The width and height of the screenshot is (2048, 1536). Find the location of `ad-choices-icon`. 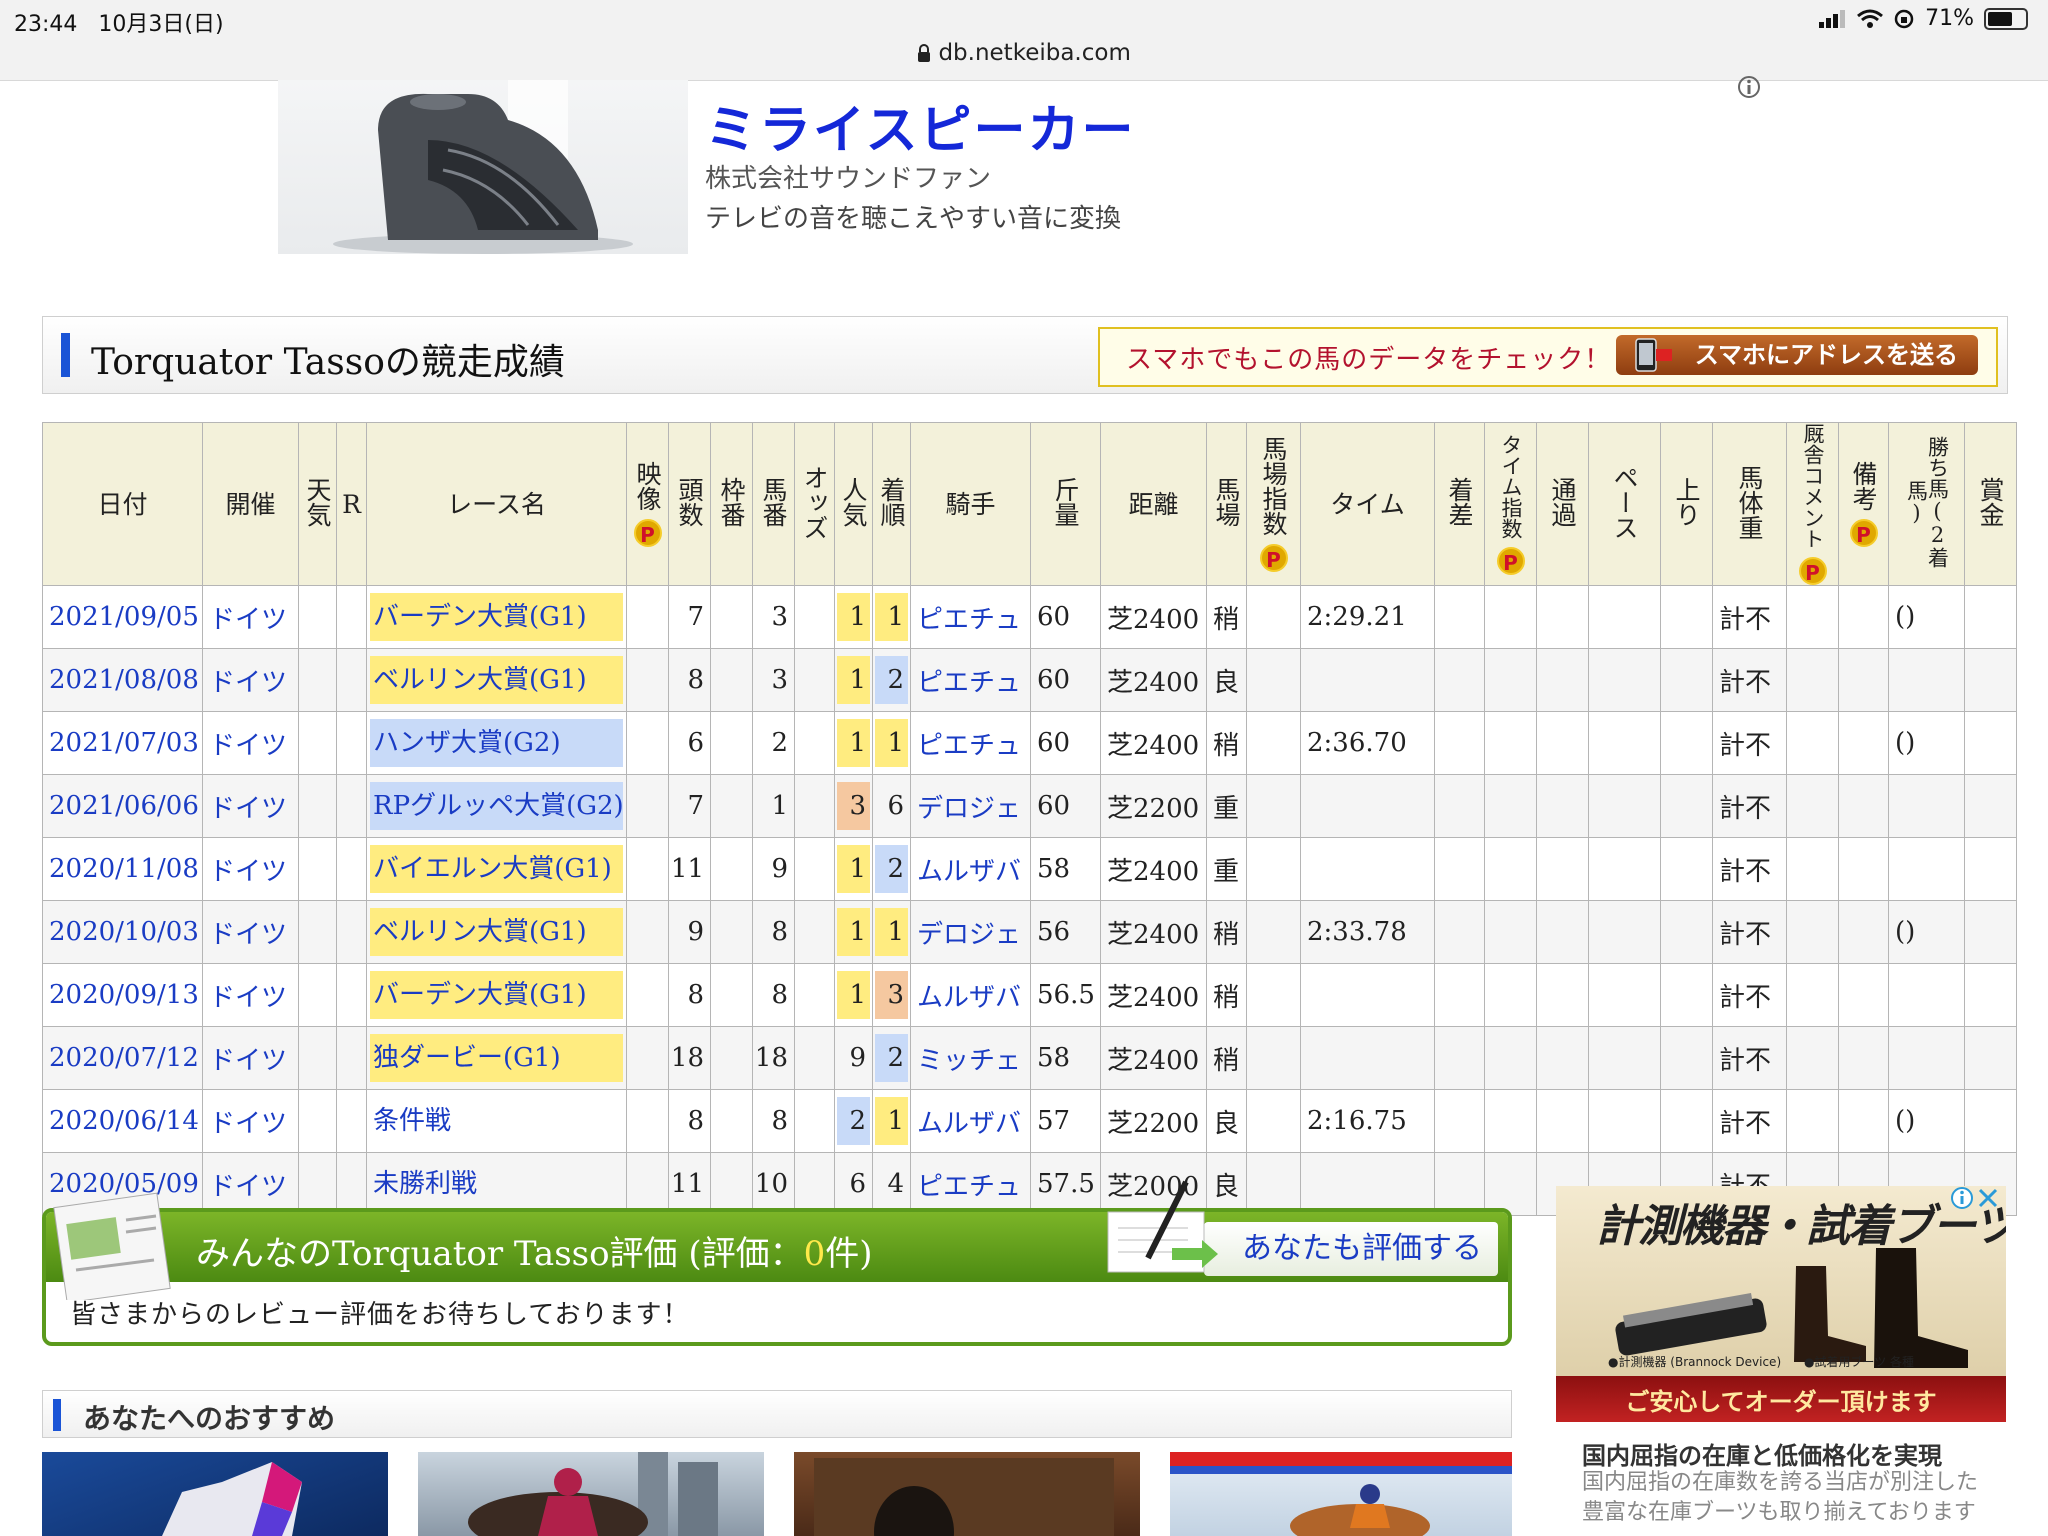

ad-choices-icon is located at coordinates (1749, 87).